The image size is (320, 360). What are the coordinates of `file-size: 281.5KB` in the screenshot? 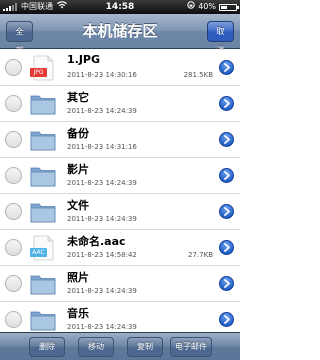 It's located at (198, 75).